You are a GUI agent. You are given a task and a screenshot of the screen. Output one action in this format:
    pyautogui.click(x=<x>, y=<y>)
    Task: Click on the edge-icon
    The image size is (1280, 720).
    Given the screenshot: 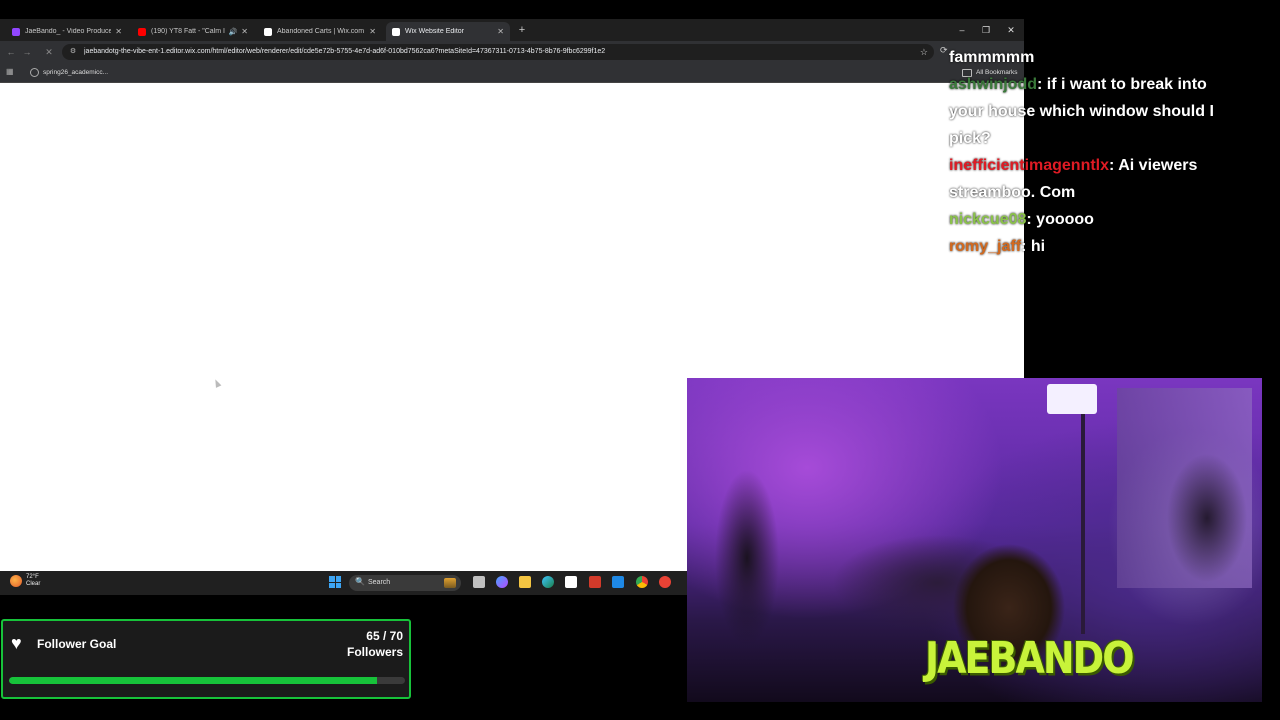 What is the action you would take?
    pyautogui.click(x=548, y=582)
    